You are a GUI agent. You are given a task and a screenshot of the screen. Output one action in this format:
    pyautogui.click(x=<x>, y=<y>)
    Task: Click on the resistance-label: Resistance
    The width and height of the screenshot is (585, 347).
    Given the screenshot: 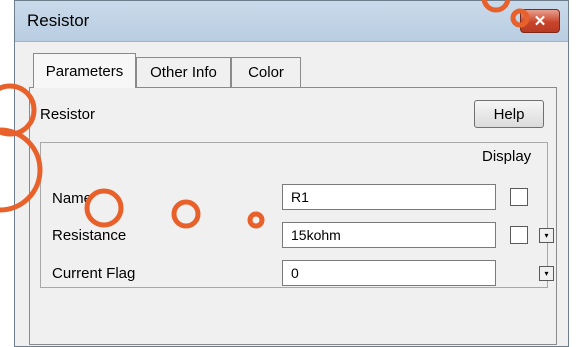 What is the action you would take?
    pyautogui.click(x=89, y=235)
    